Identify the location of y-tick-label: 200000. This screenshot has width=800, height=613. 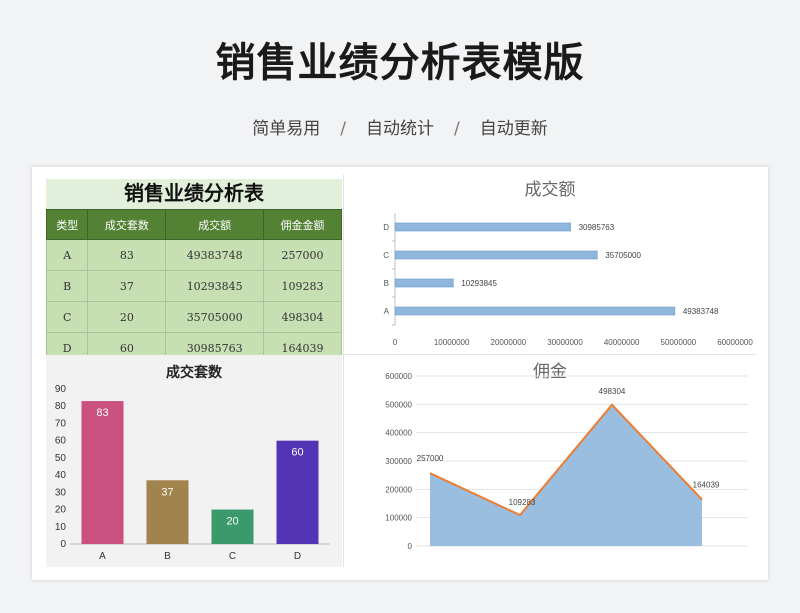
(398, 489).